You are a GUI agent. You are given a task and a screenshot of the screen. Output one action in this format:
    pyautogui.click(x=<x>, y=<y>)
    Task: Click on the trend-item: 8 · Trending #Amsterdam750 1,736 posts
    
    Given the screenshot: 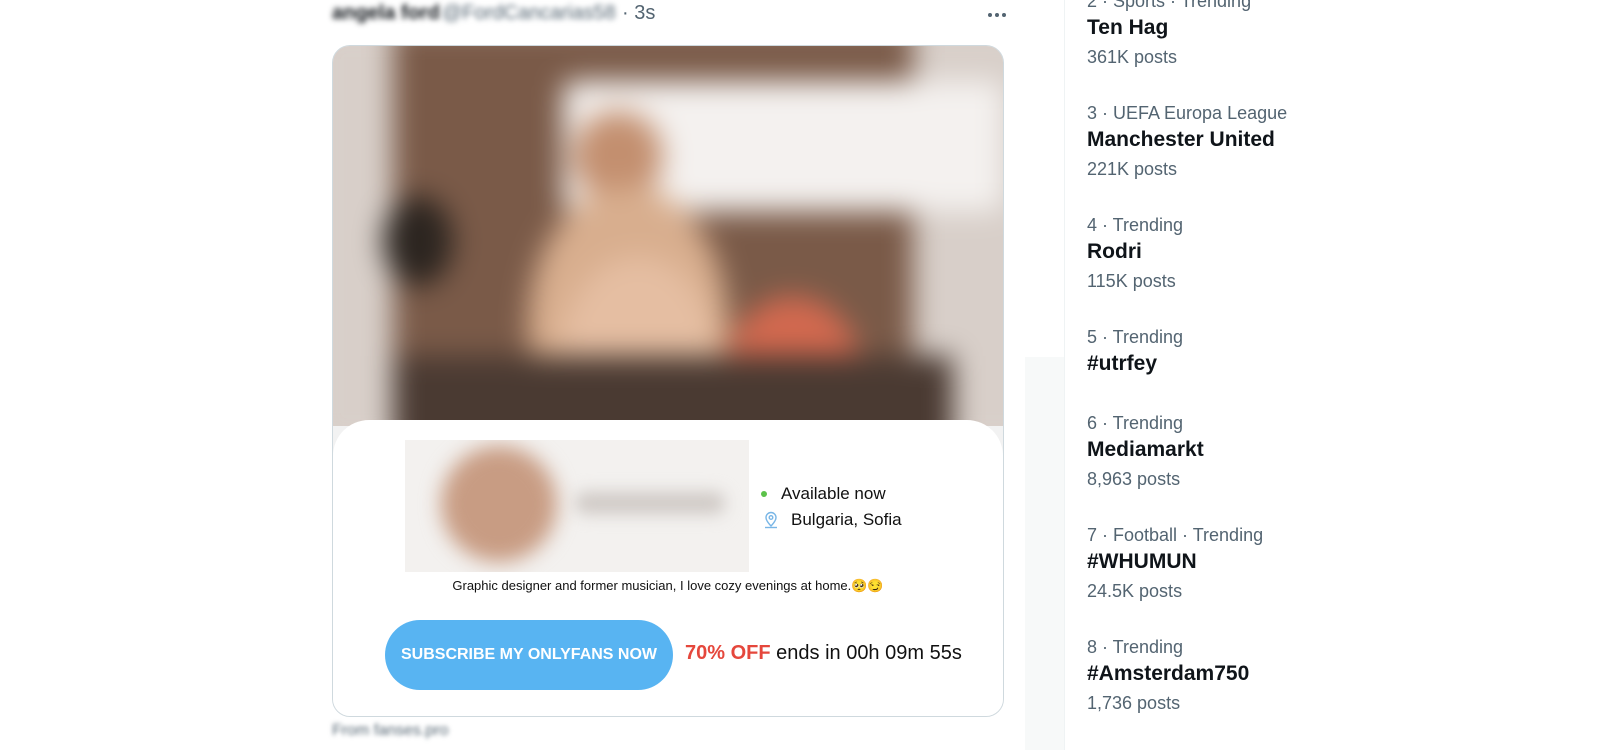 What is the action you would take?
    pyautogui.click(x=1327, y=675)
    